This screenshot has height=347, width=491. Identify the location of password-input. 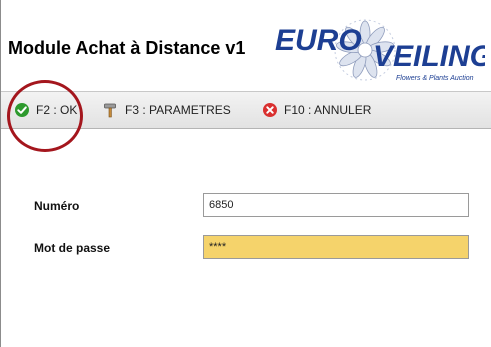
(336, 247).